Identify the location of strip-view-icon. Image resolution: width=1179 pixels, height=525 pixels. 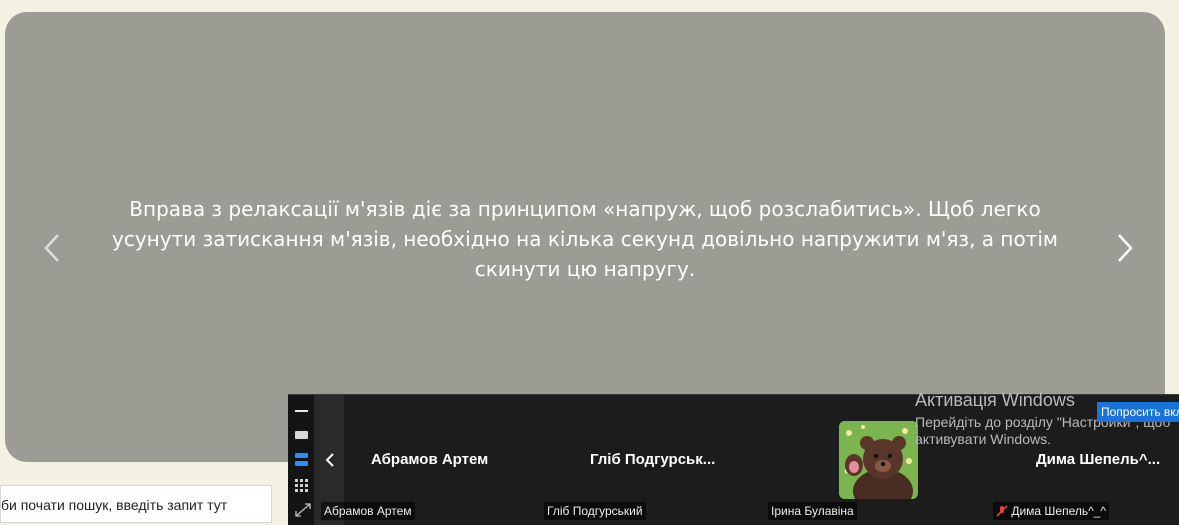
(301, 459).